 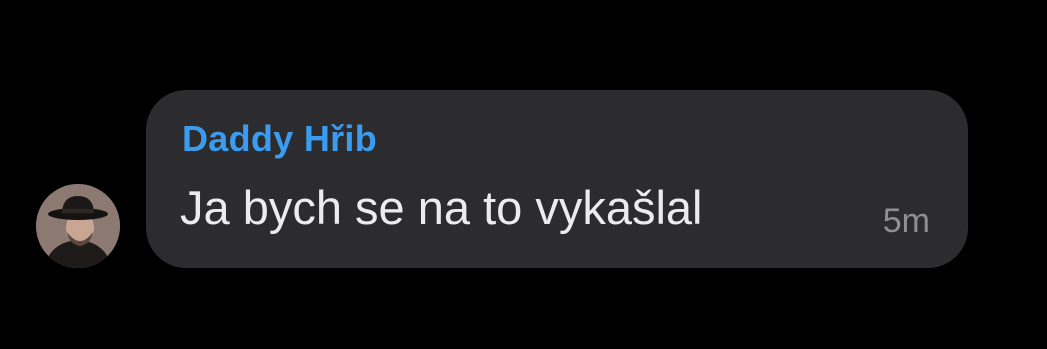 I want to click on avatar, so click(x=78, y=226).